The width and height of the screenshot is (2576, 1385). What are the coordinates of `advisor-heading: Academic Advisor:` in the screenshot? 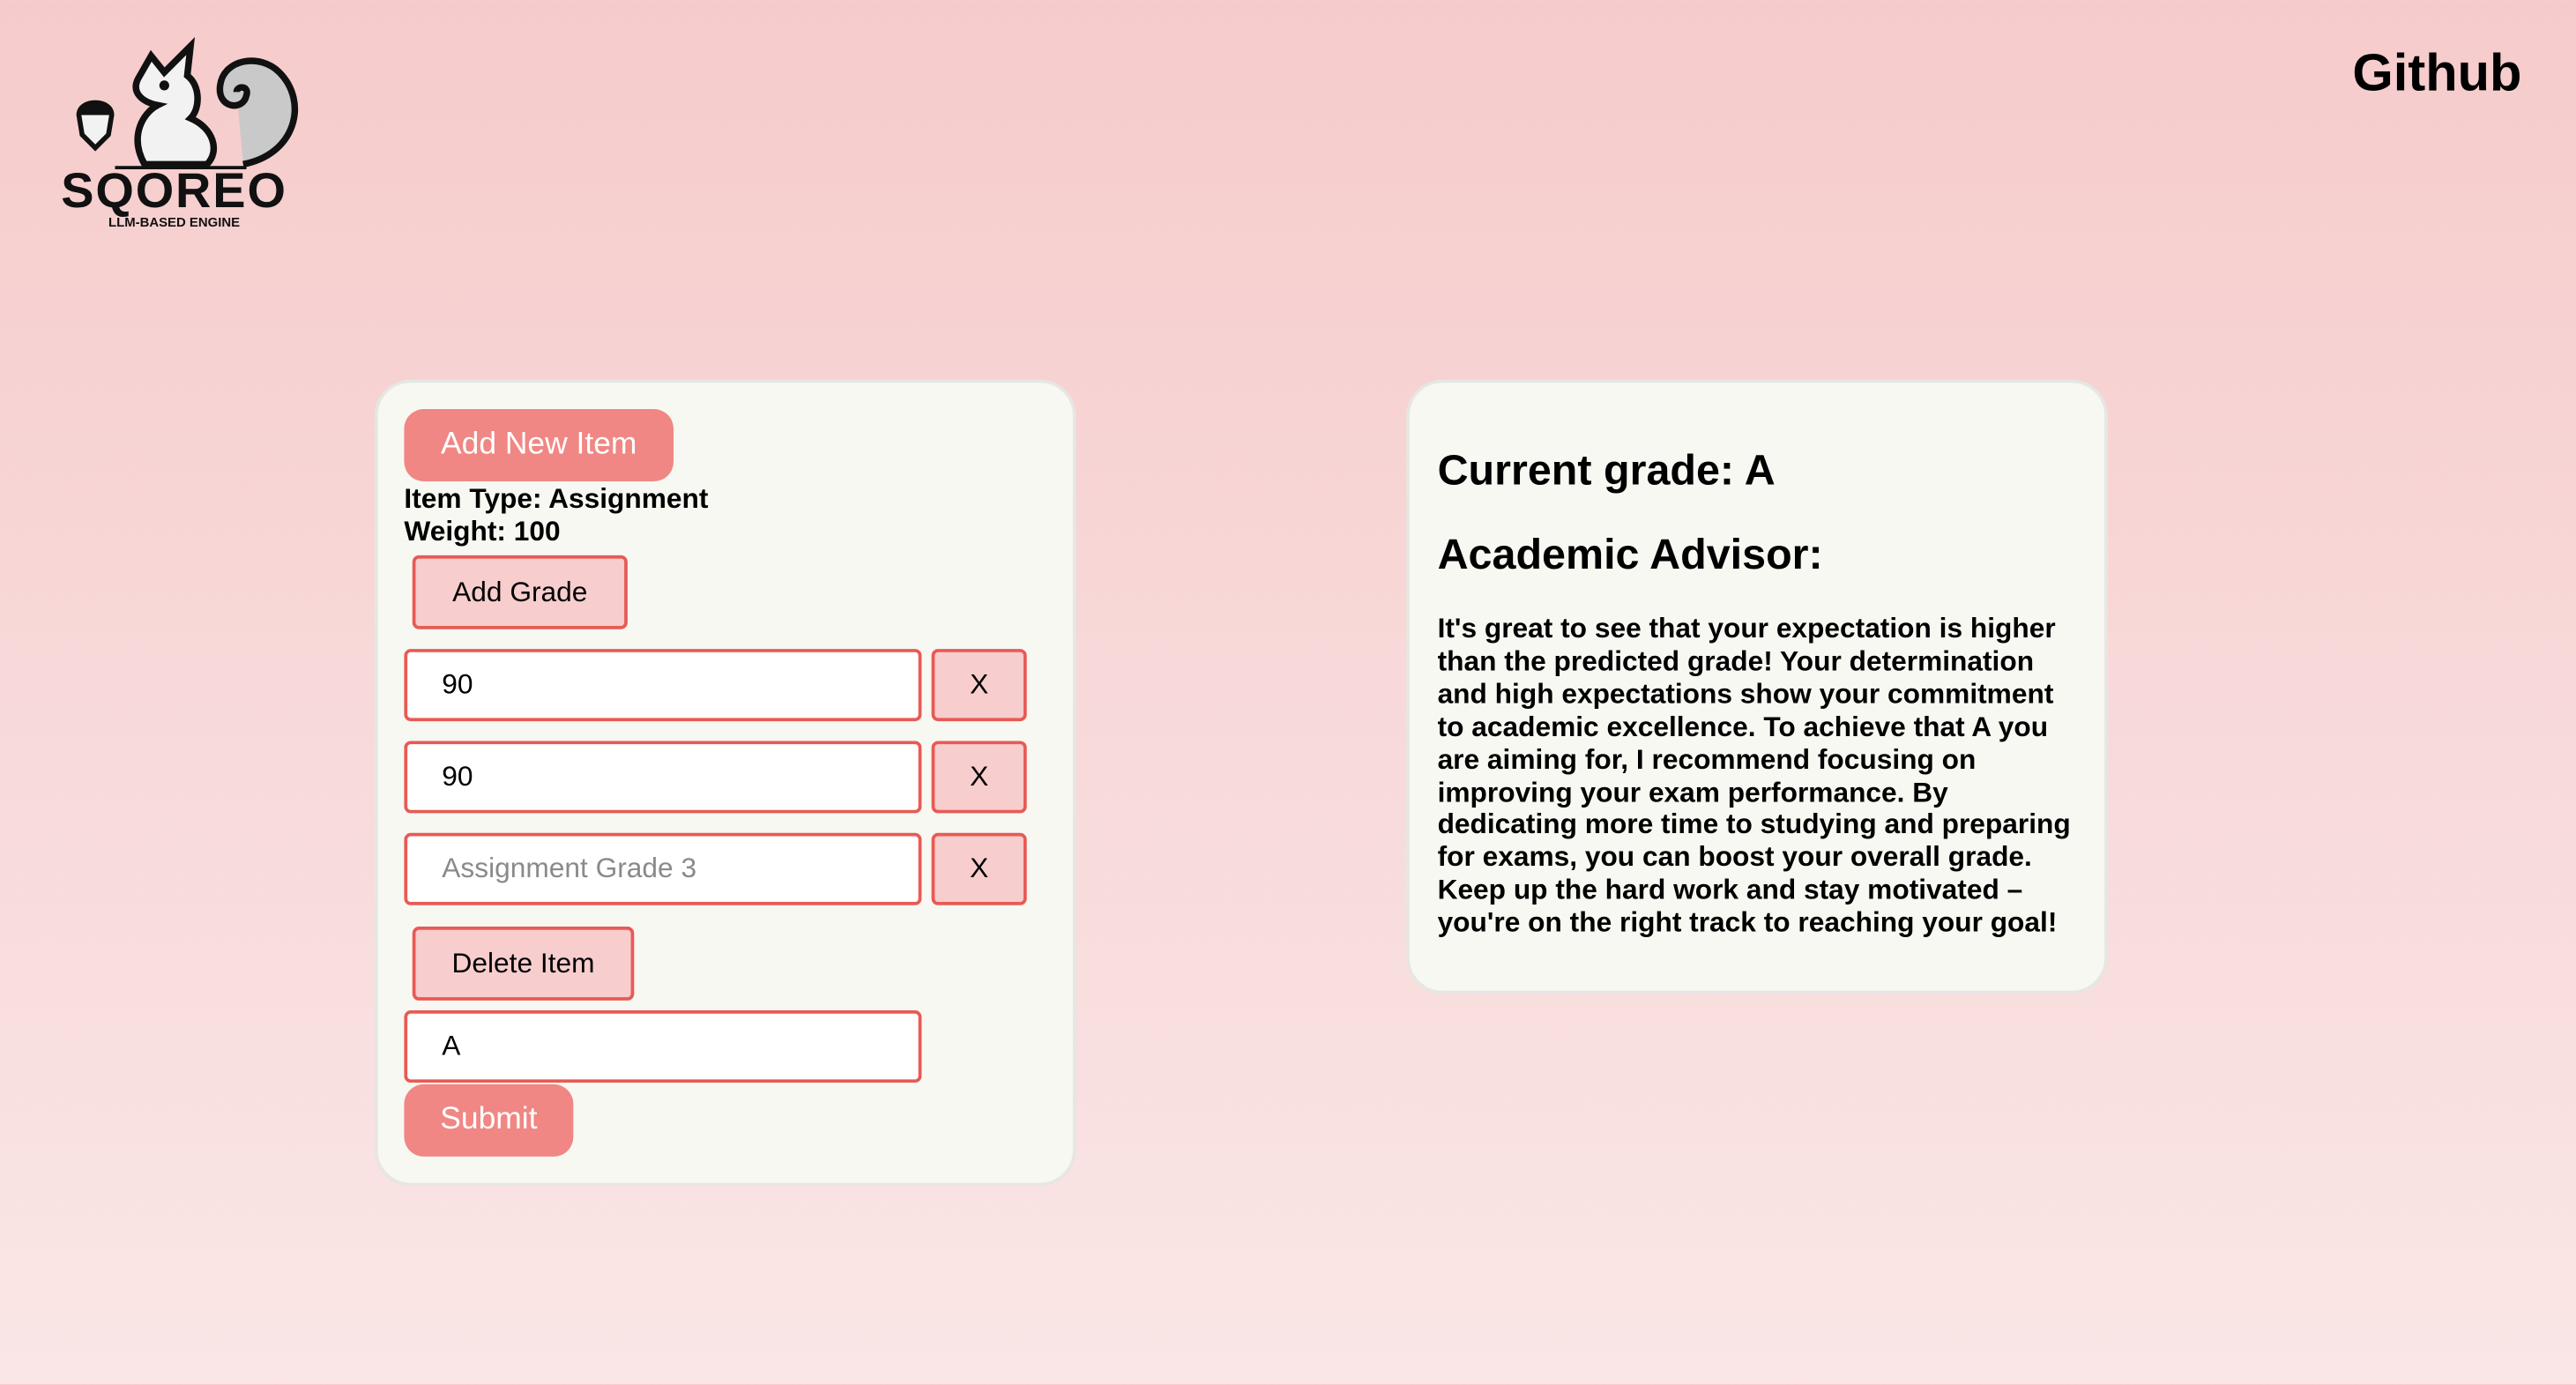 It's located at (1630, 553).